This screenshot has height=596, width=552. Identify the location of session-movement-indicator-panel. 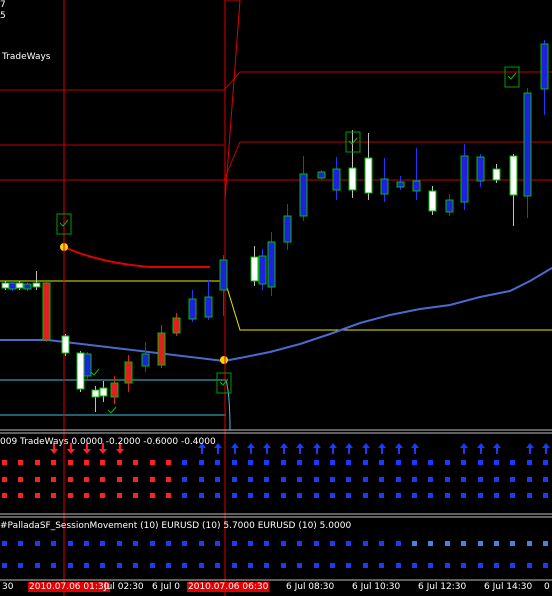
(275, 554).